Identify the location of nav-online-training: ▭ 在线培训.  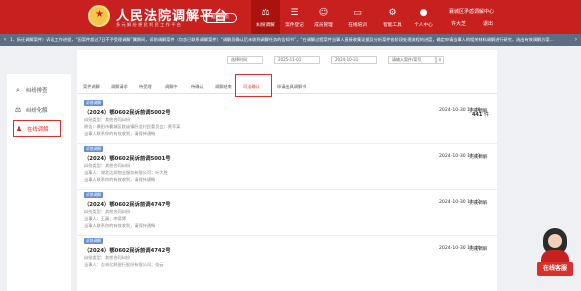
(357, 17).